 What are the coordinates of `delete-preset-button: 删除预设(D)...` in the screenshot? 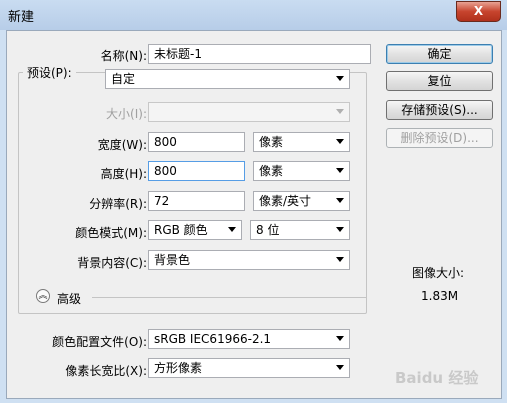 It's located at (439, 138).